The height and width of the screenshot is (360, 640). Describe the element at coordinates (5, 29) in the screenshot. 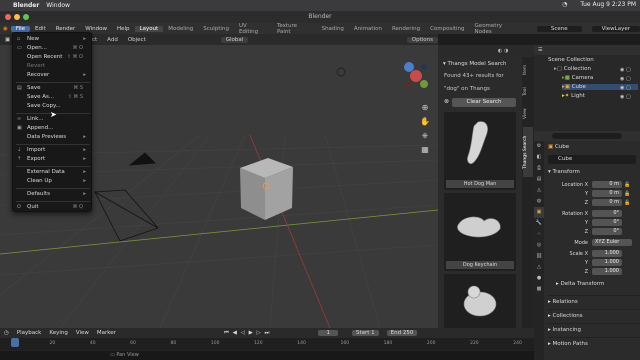

I see `blender-logo-icon: ◉` at that location.